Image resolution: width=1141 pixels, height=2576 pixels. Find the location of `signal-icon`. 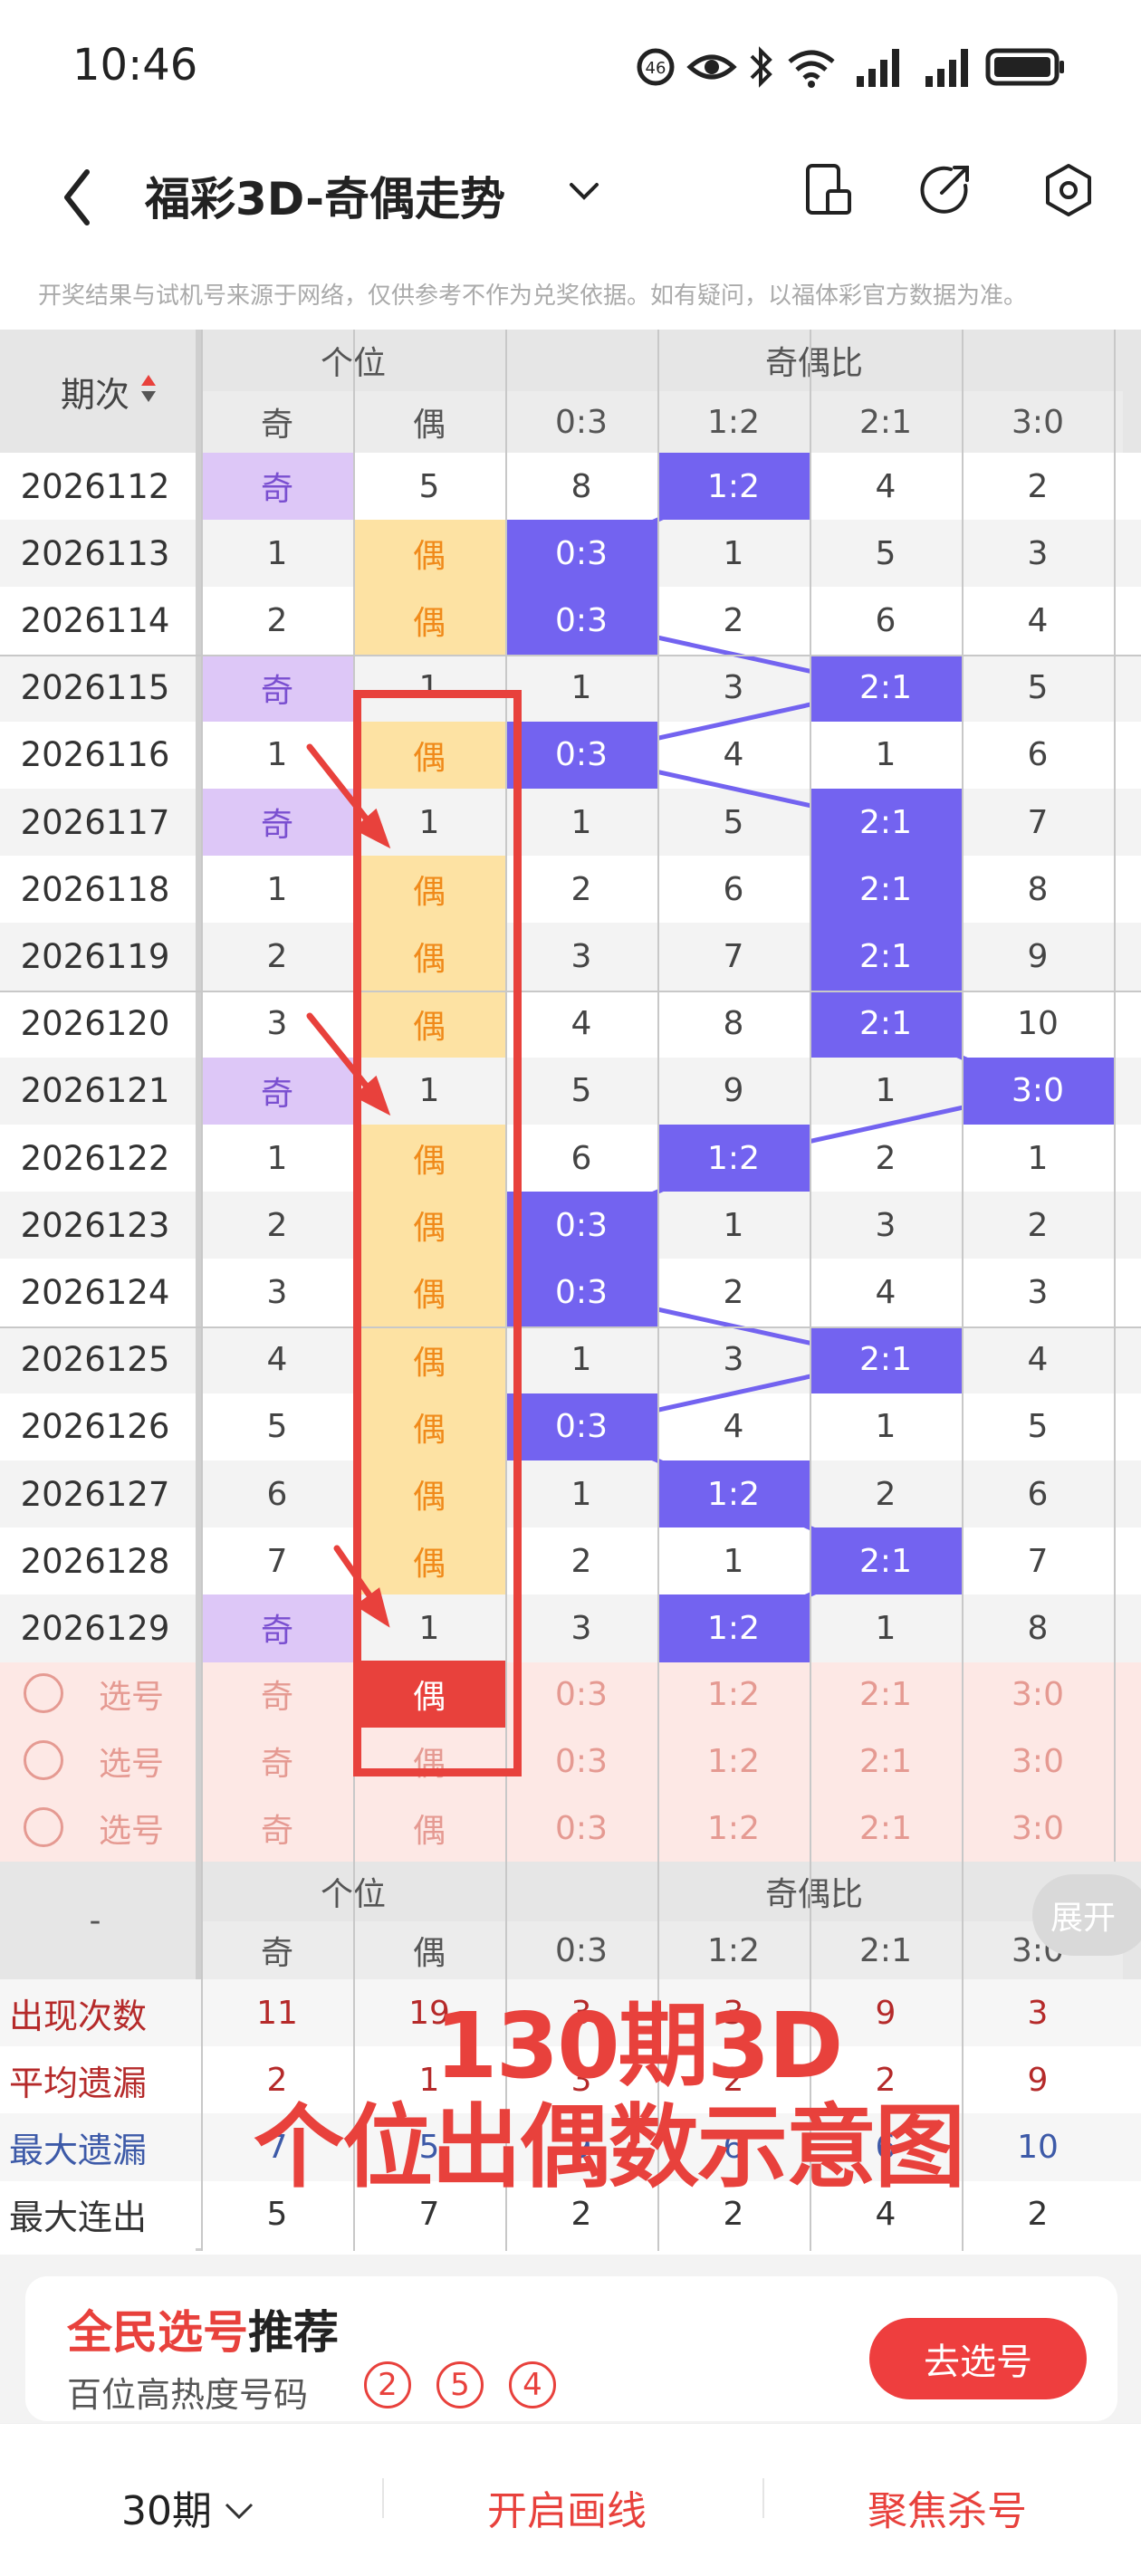

signal-icon is located at coordinates (878, 68).